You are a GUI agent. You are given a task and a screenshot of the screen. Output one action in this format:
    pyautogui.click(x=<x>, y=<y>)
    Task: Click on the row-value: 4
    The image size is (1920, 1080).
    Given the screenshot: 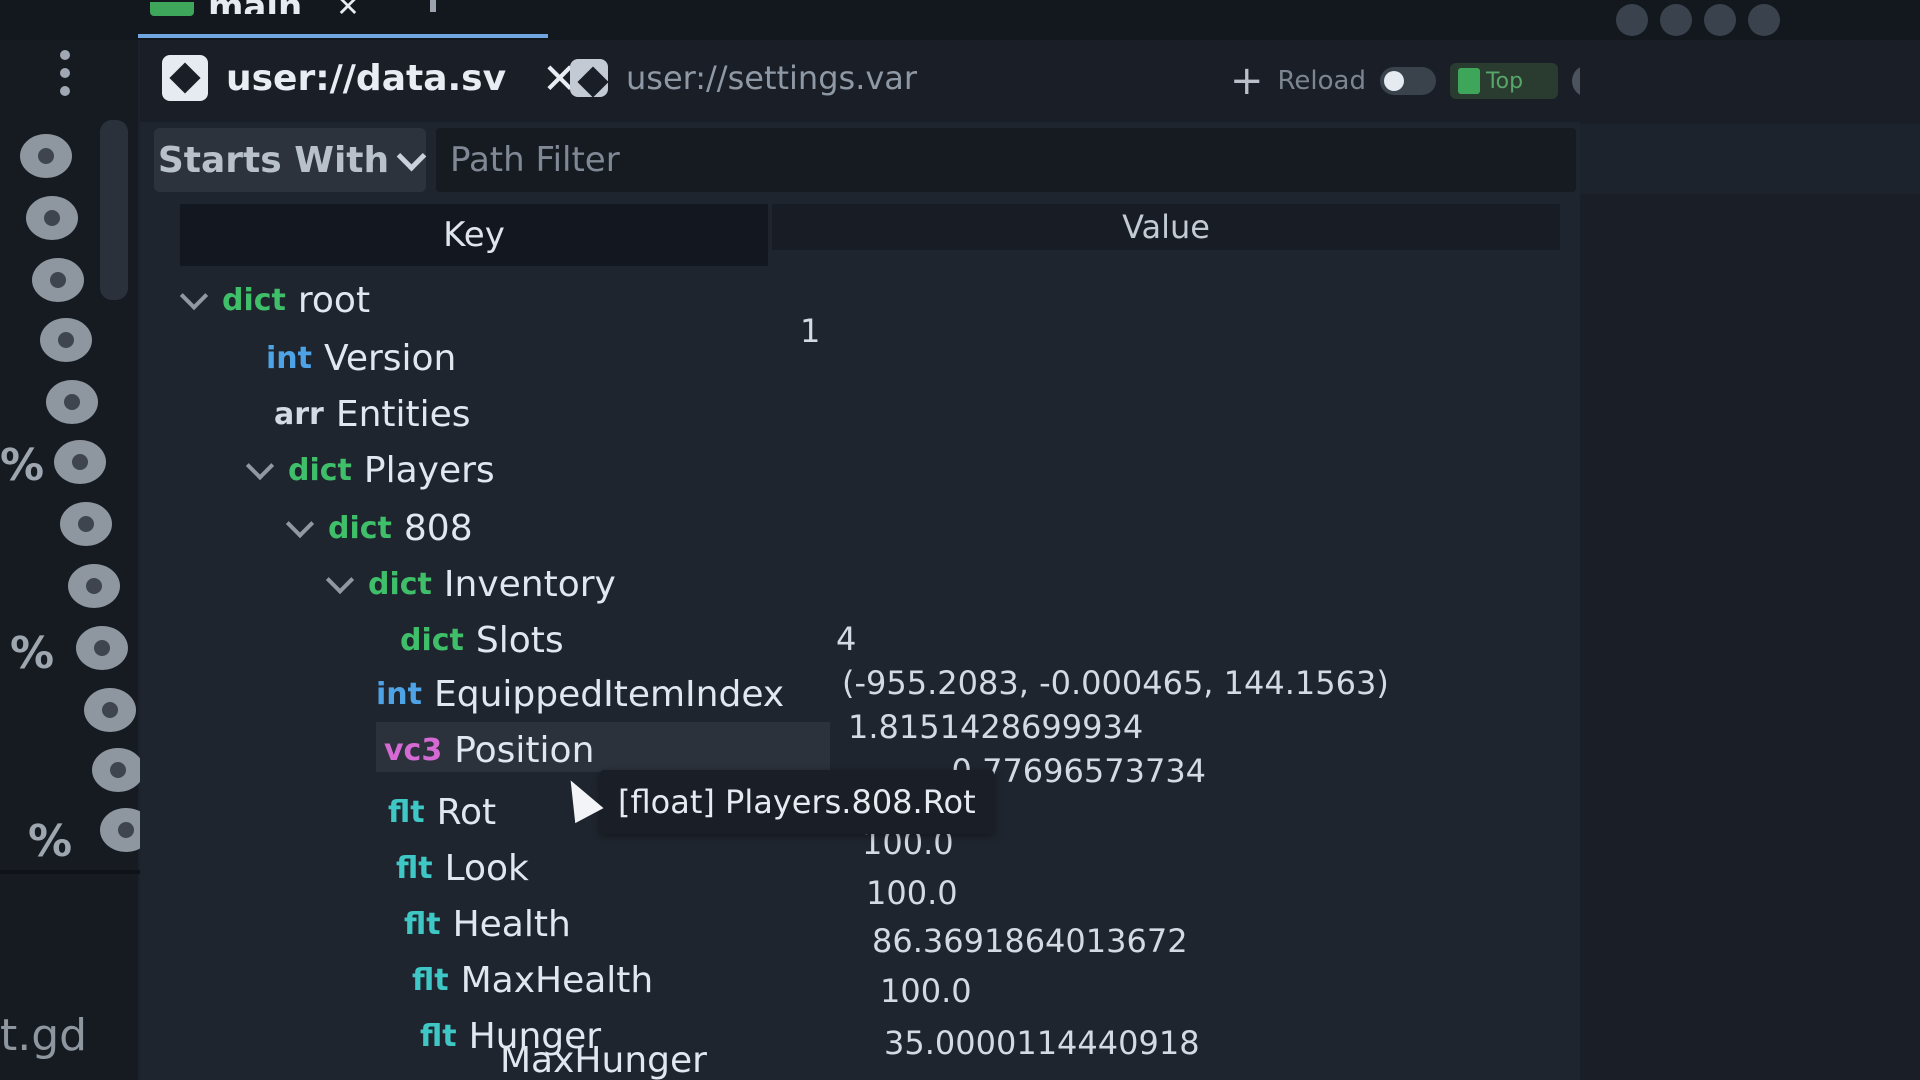 What is the action you would take?
    pyautogui.click(x=846, y=639)
    